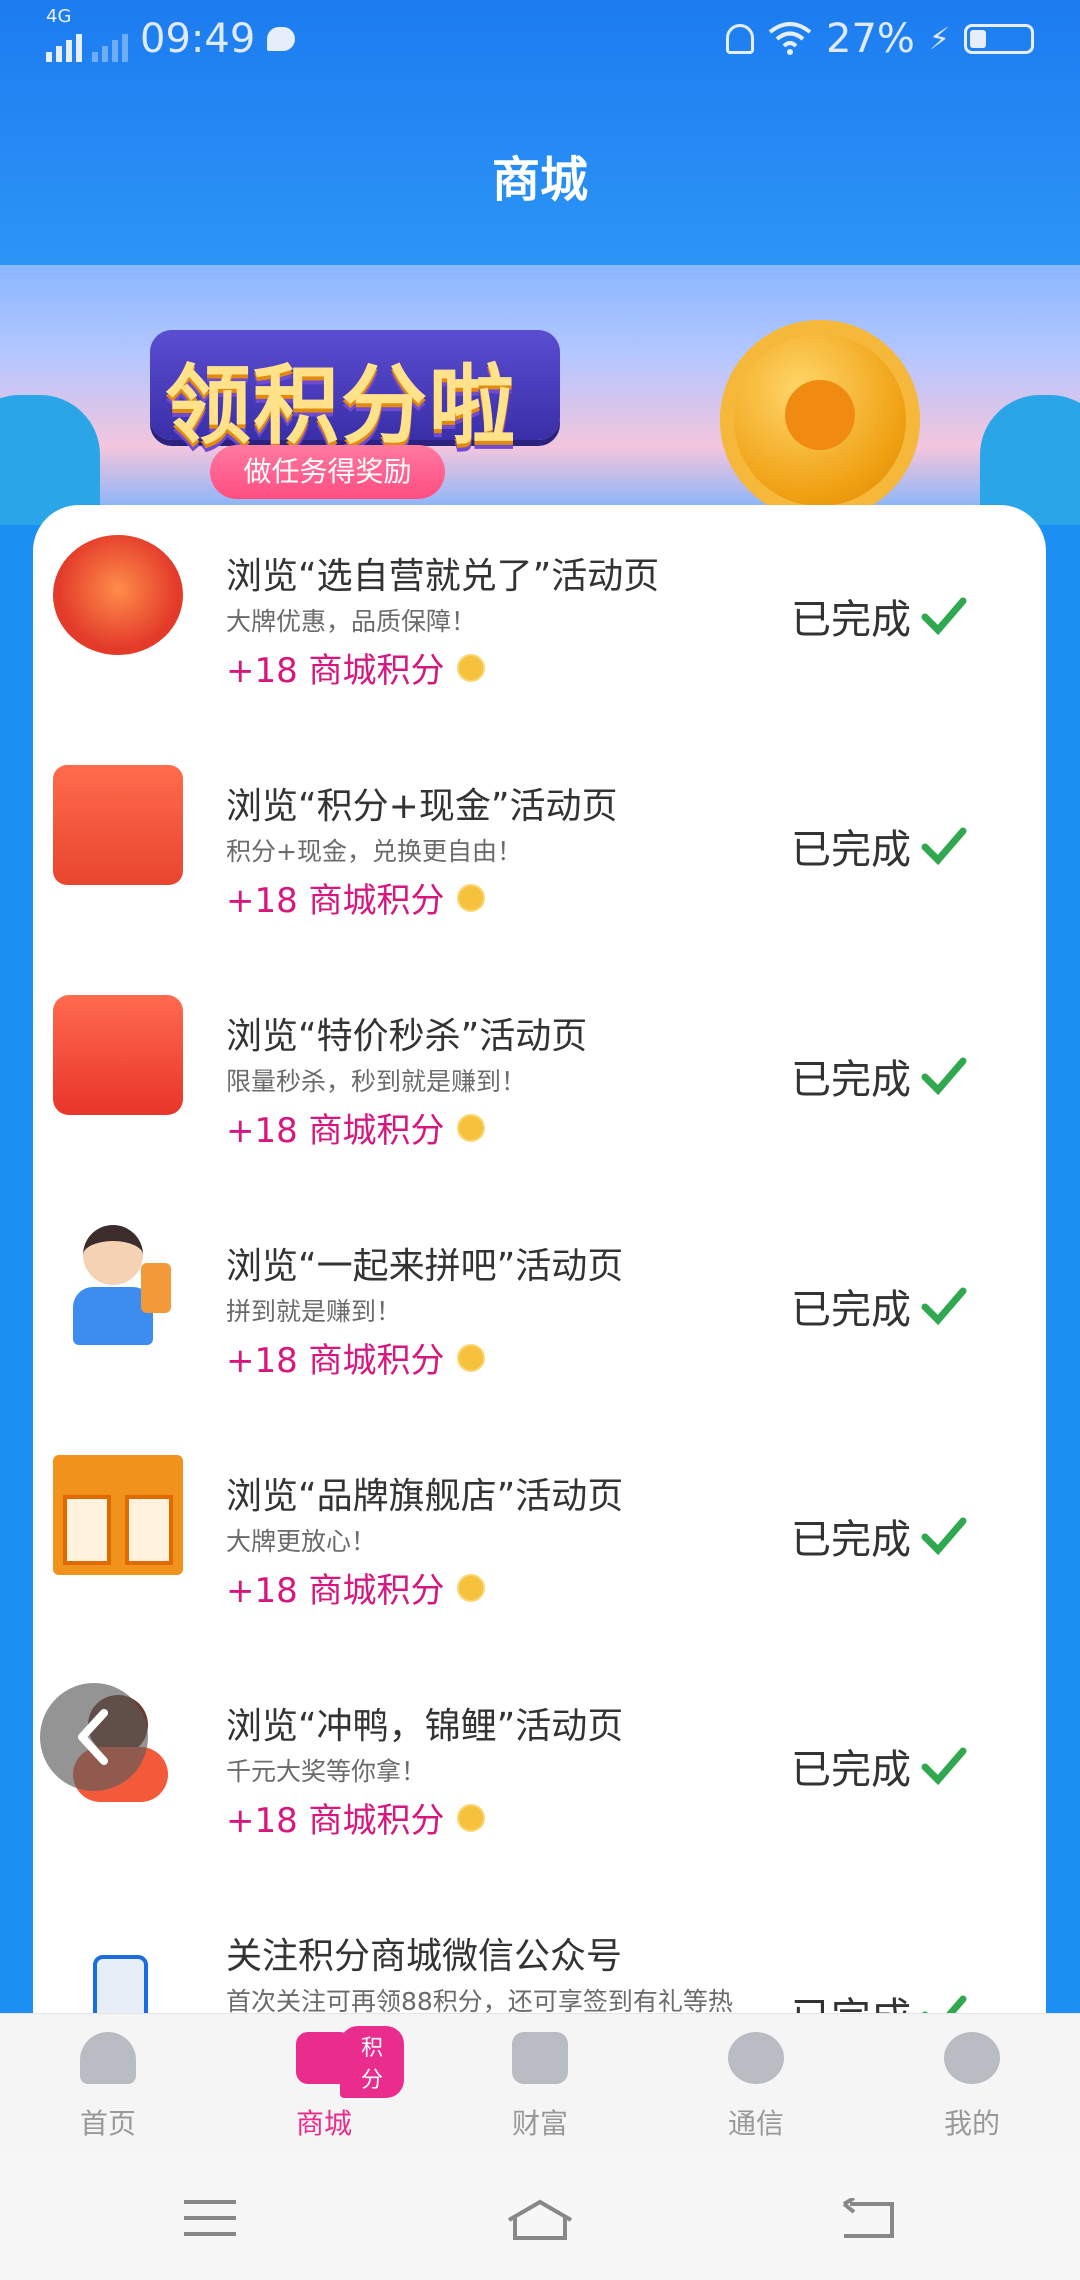 This screenshot has height=2280, width=1080. I want to click on wifi-icon, so click(790, 38).